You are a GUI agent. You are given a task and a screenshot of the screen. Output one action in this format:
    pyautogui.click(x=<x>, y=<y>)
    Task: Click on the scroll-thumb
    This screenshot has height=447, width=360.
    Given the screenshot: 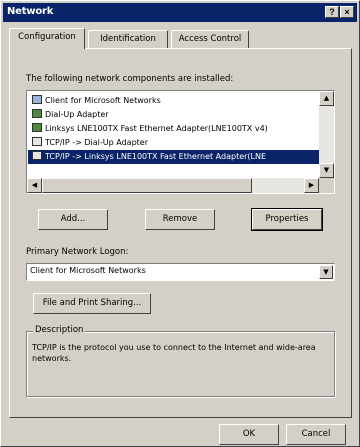 What is the action you would take?
    pyautogui.click(x=147, y=185)
    